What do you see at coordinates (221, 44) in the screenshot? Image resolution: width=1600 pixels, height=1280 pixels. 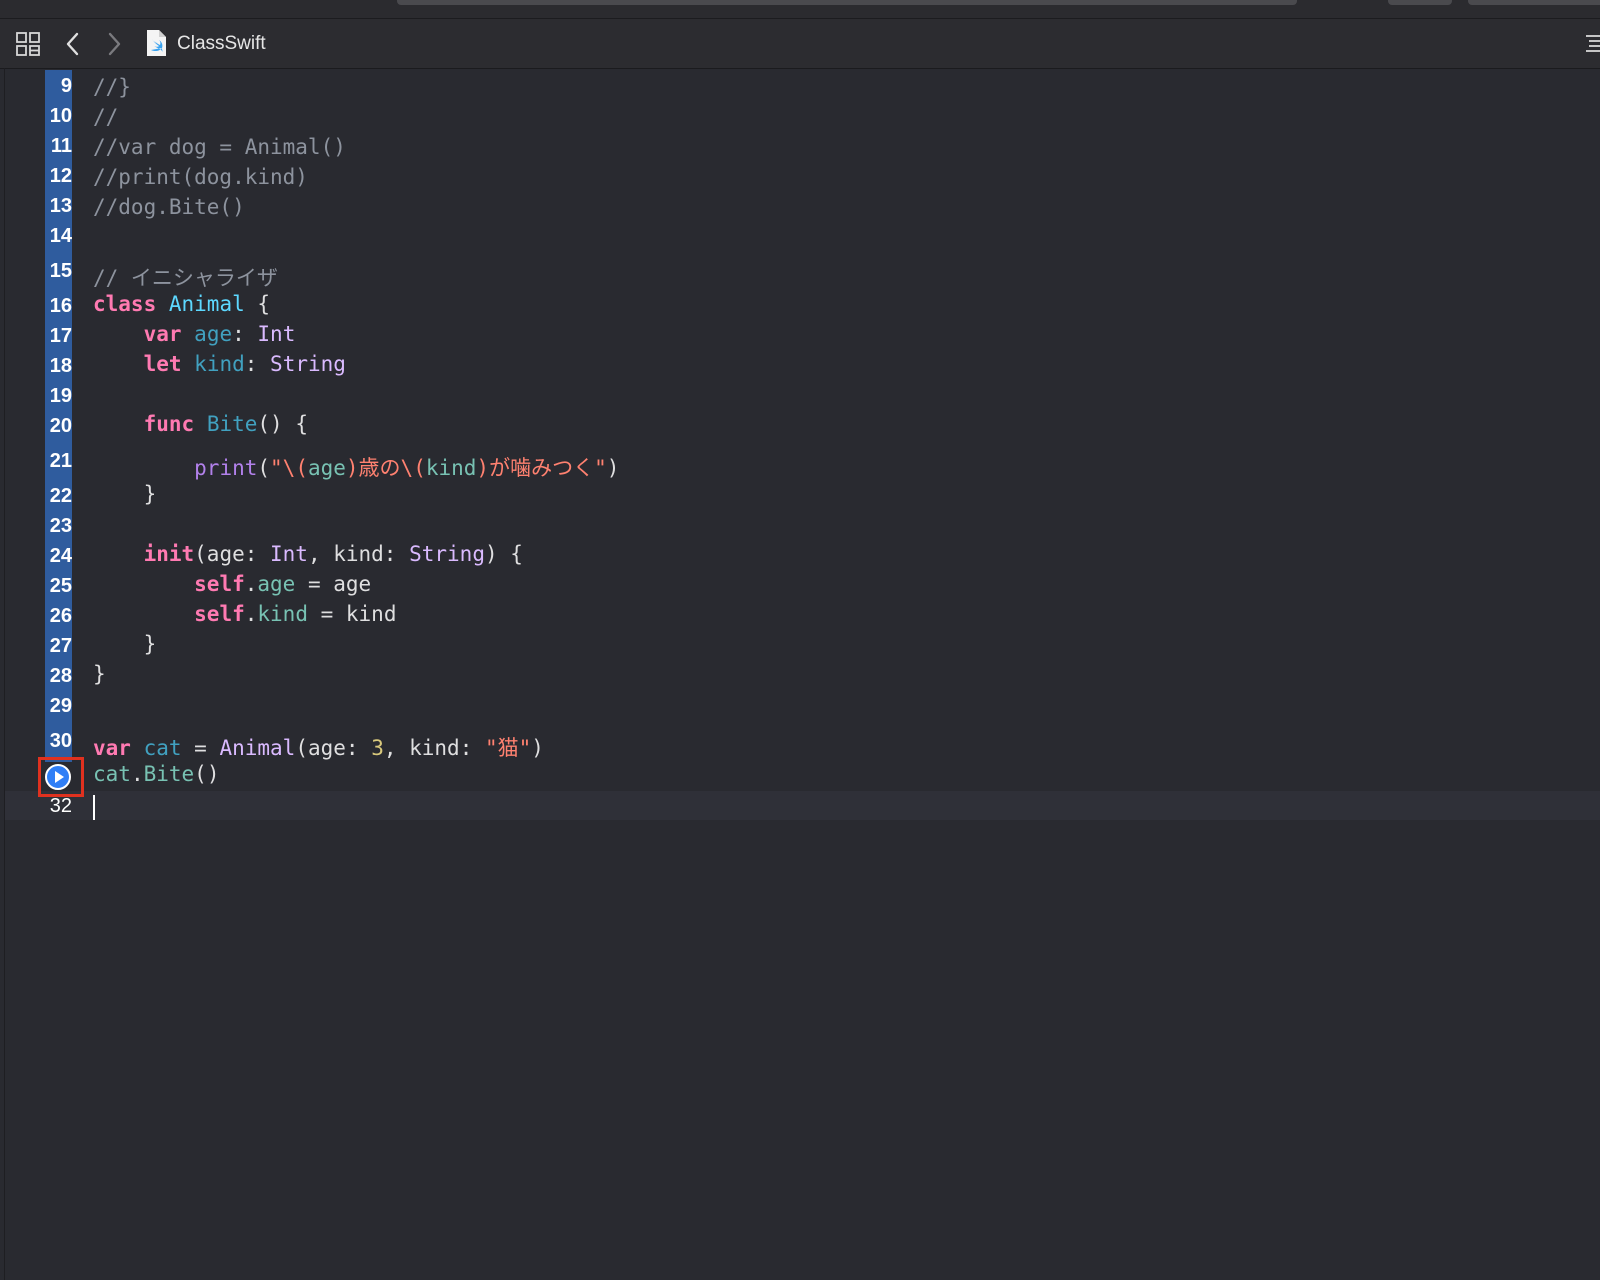 I see `file-name: ClassSwift` at bounding box center [221, 44].